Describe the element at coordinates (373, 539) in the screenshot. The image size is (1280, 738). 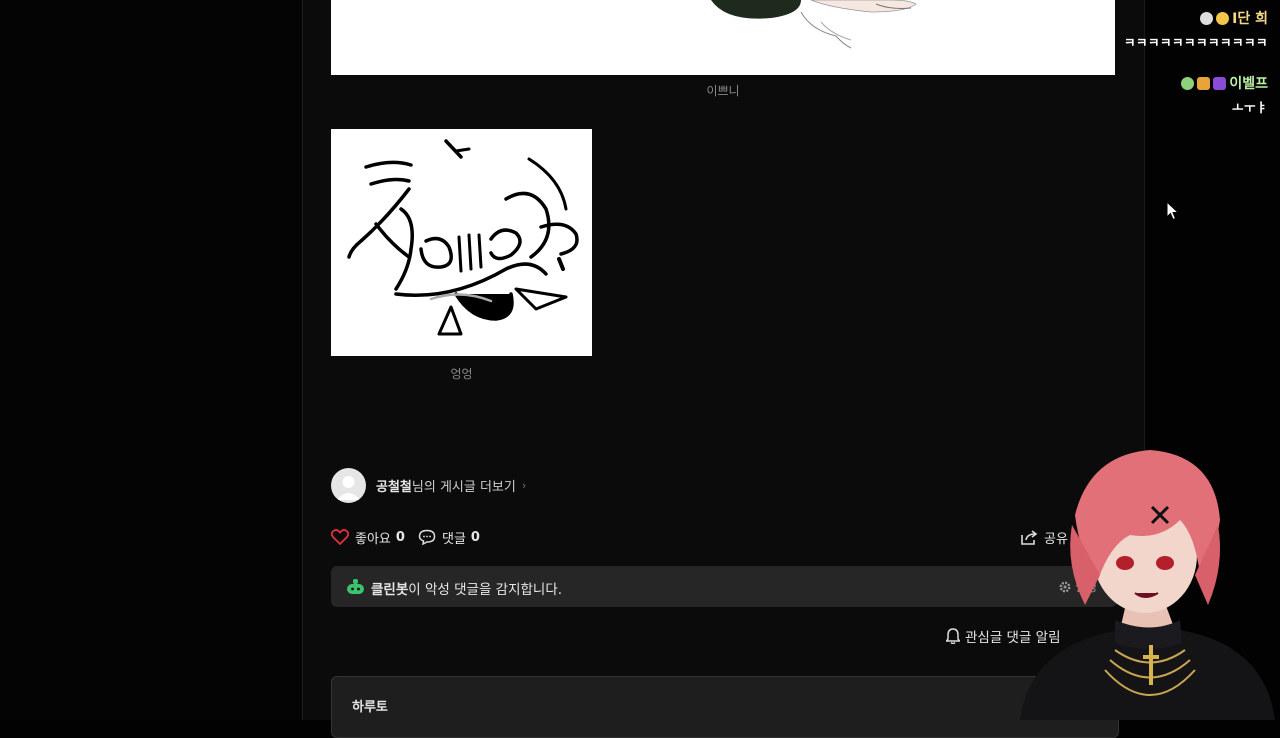
I see `like-label: 좋아요` at that location.